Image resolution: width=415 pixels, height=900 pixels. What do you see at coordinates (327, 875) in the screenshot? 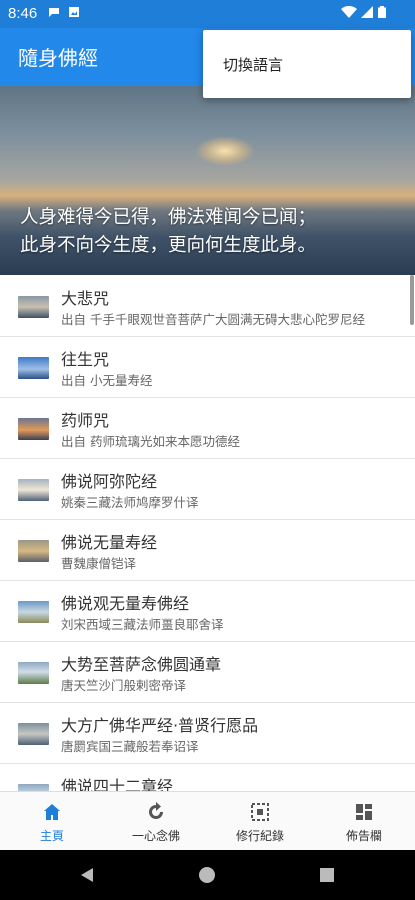
I see `recents-icon` at bounding box center [327, 875].